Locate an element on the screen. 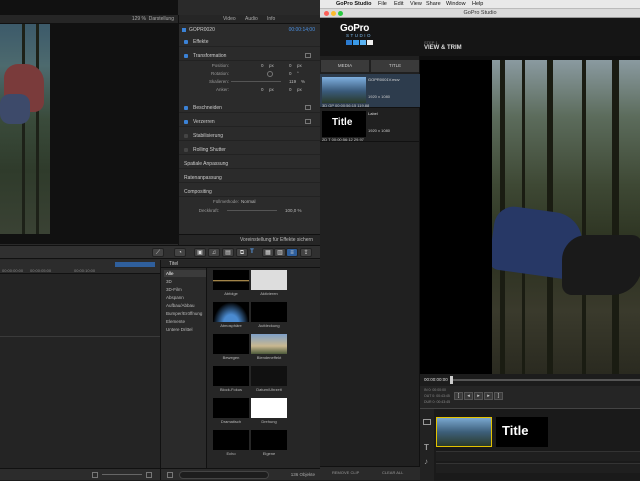 The height and width of the screenshot is (481, 640). timeline-panel: 00:00:00:00 00:00:05:00 00:00:10:00 is located at coordinates (80, 370).